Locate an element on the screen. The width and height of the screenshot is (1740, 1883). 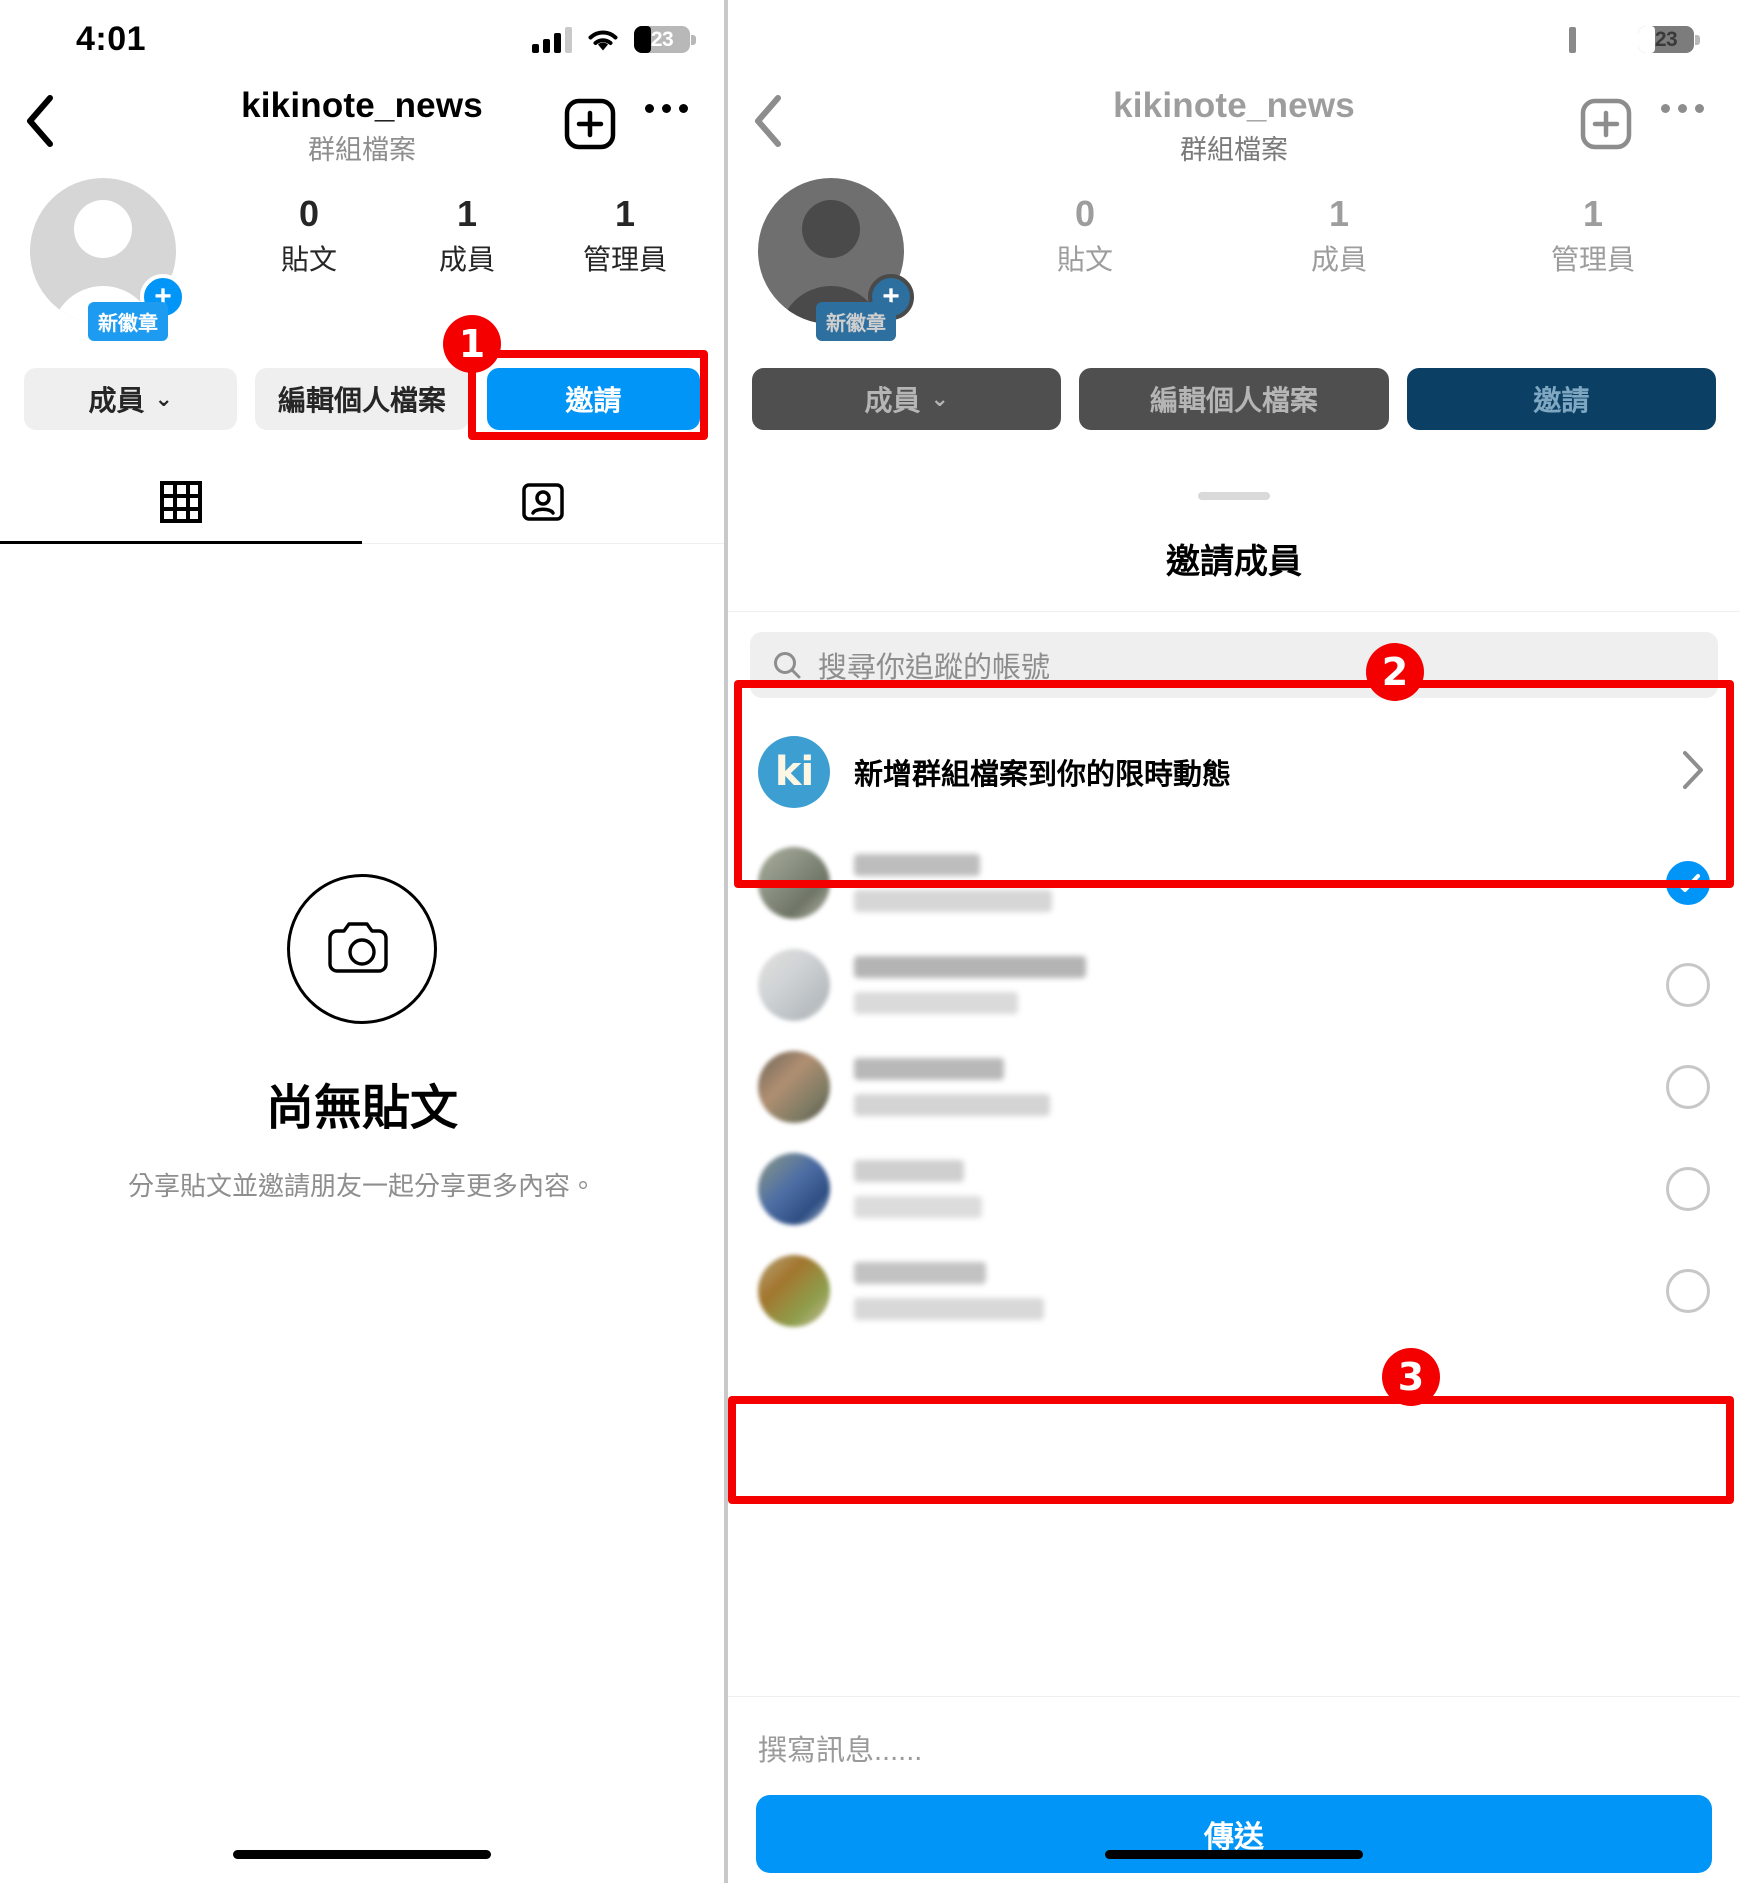
profile-action-buttons-left: 成員 ⌄ 編輯個人檔案 邀請 is located at coordinates (362, 414).